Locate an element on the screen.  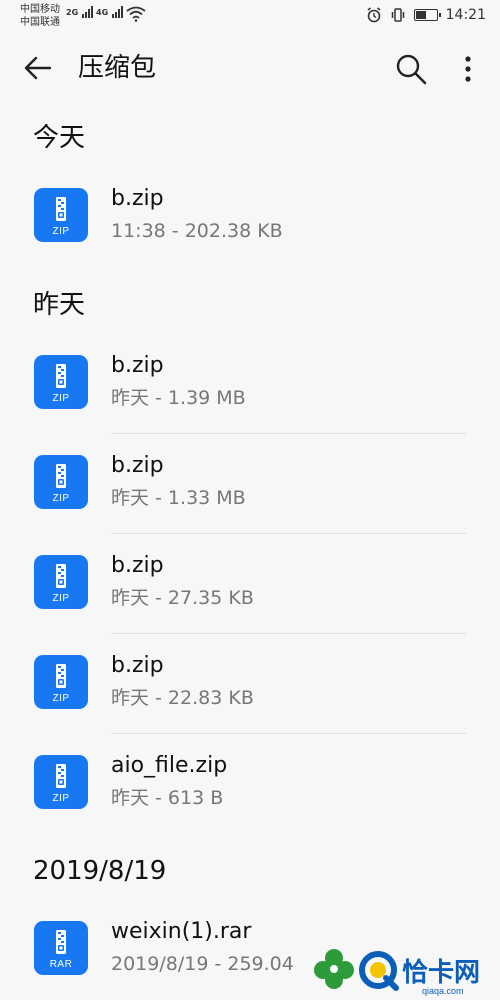
battery-icon is located at coordinates (427, 15).